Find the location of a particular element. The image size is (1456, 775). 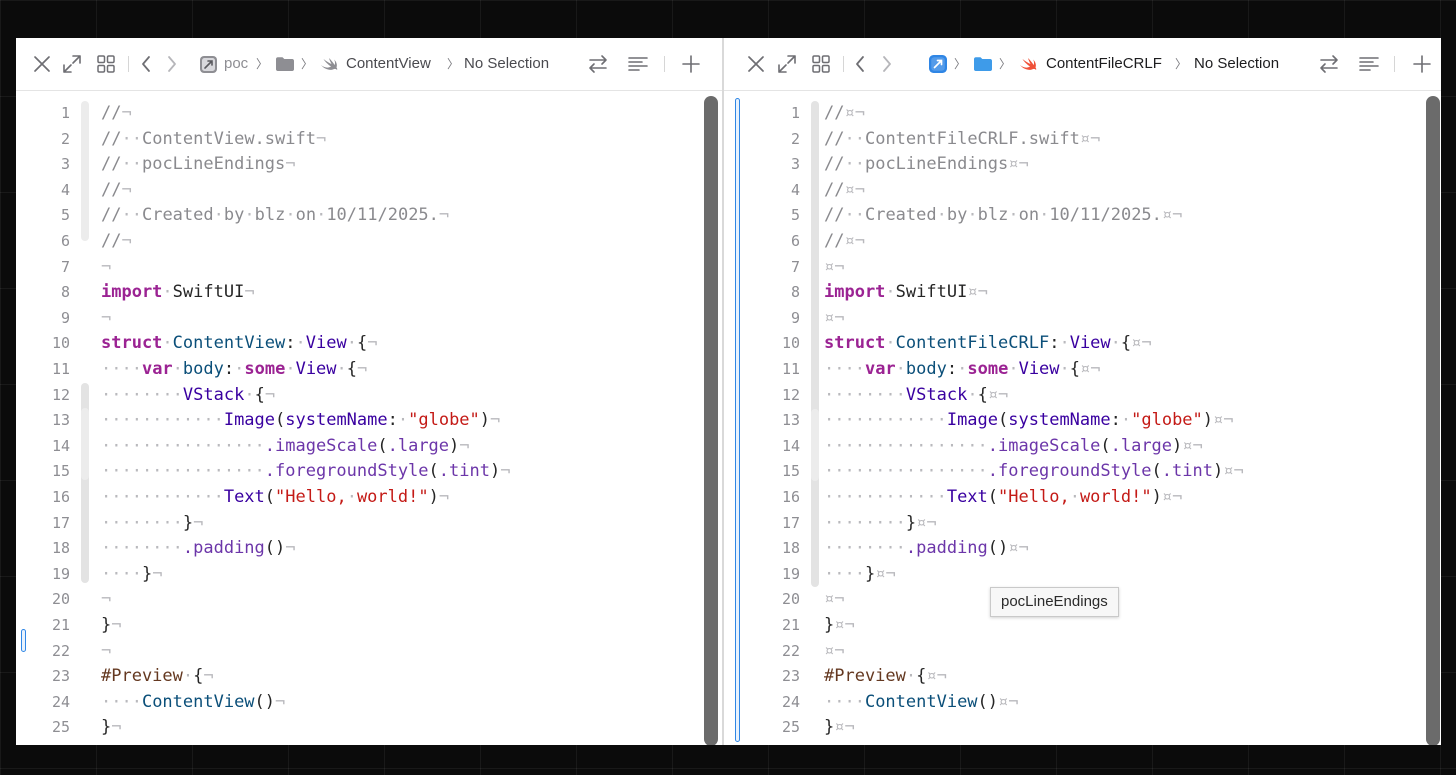

line-number: 7 is located at coordinates (795, 266).